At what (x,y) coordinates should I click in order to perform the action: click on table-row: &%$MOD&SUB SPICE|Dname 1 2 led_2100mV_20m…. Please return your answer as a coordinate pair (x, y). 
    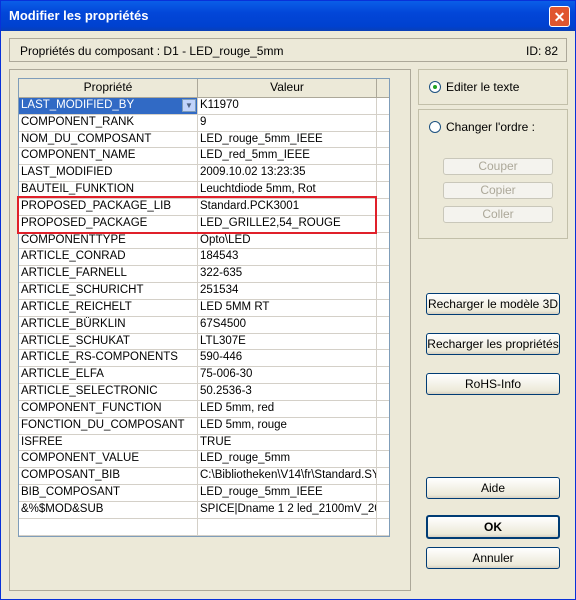
    Looking at the image, I should click on (204, 510).